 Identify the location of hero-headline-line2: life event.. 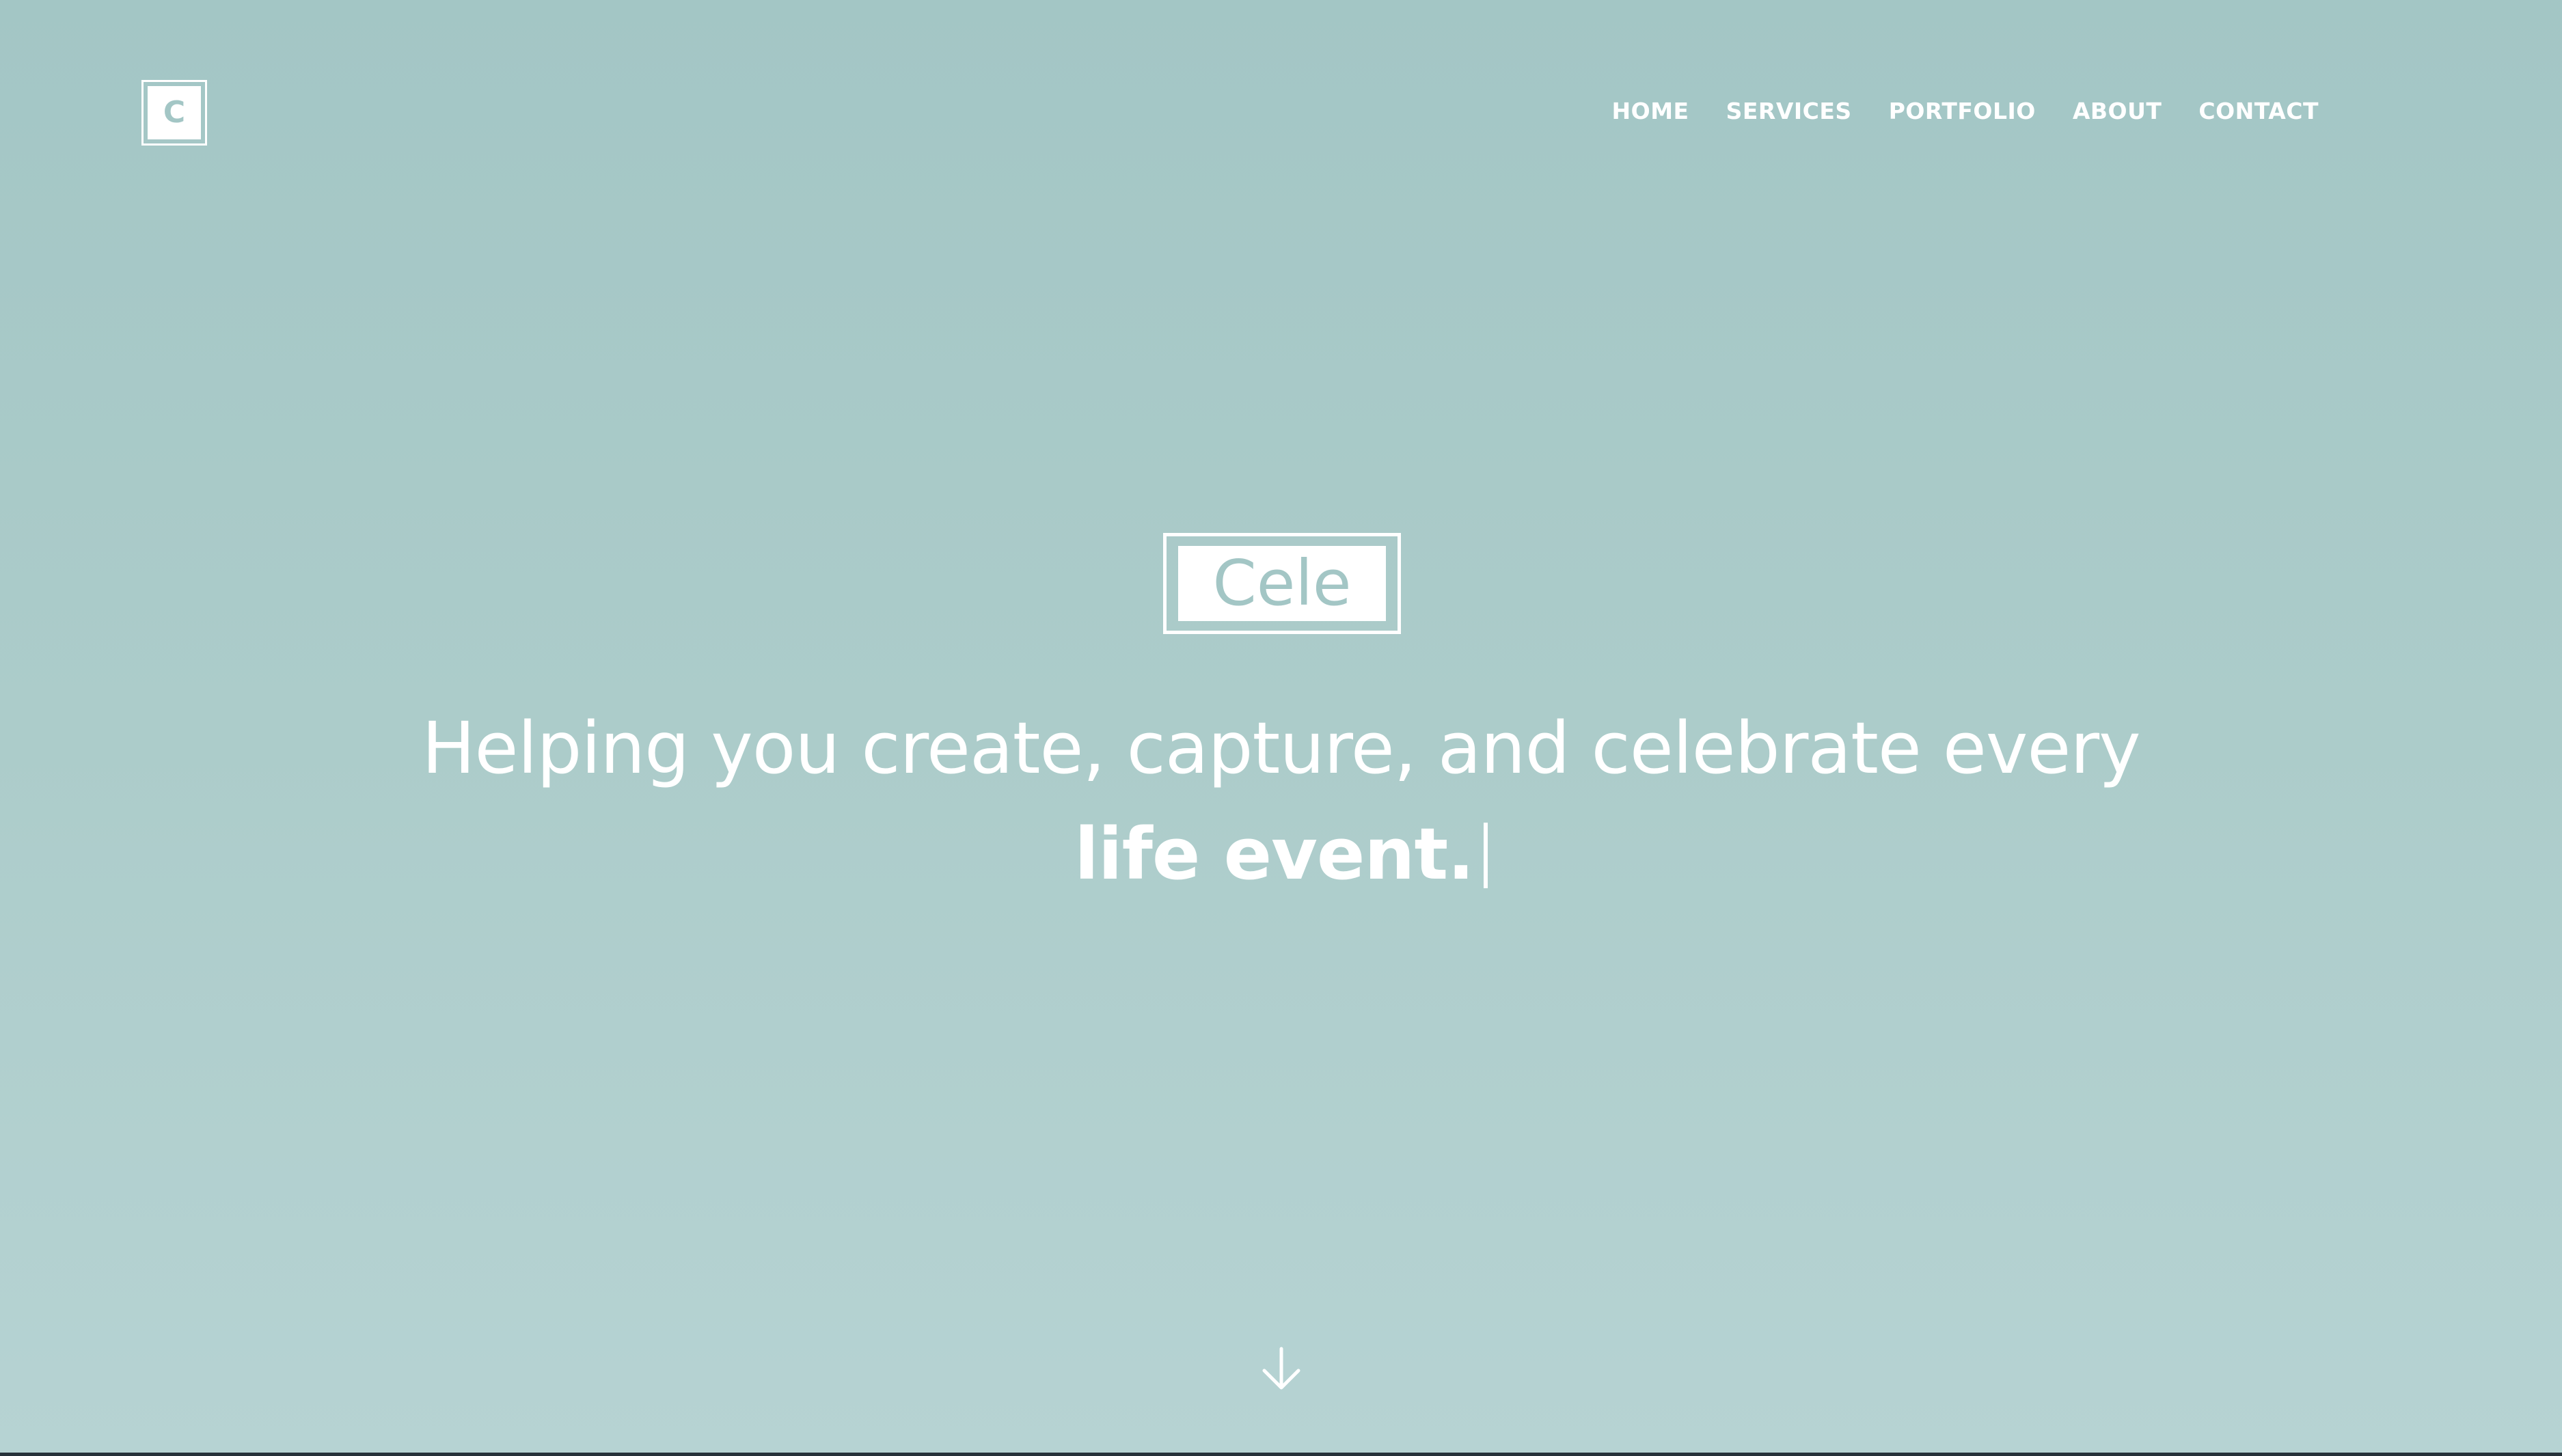
(1274, 854).